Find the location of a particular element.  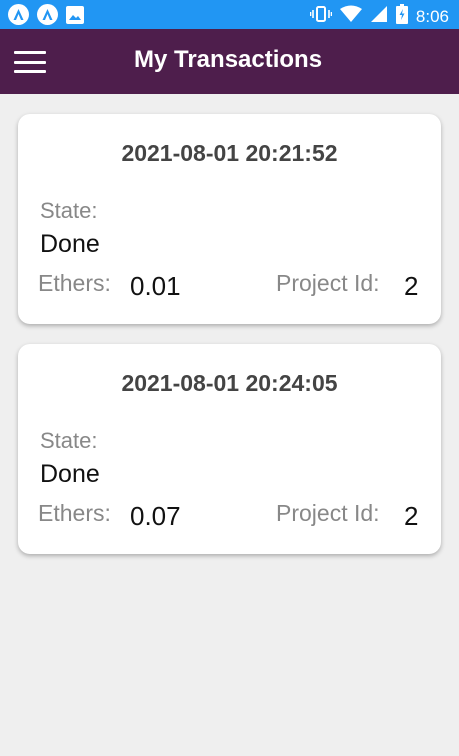

status-bar-system: 8:06 is located at coordinates (379, 16).